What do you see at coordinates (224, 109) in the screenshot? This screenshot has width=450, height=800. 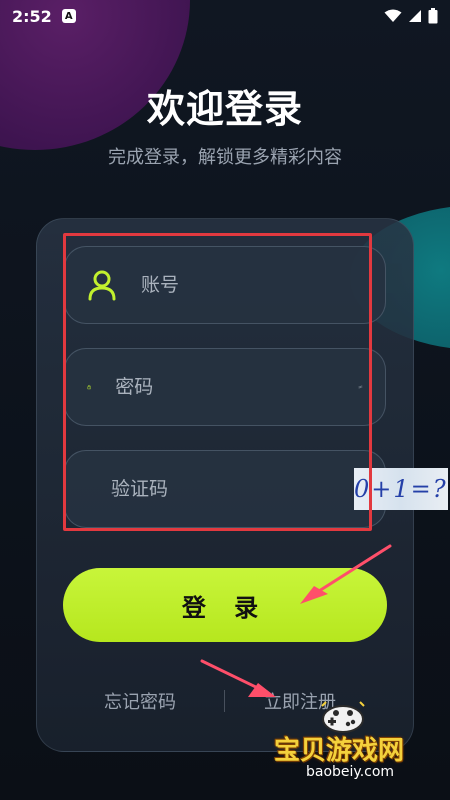 I see `page-title: 欢迎登录` at bounding box center [224, 109].